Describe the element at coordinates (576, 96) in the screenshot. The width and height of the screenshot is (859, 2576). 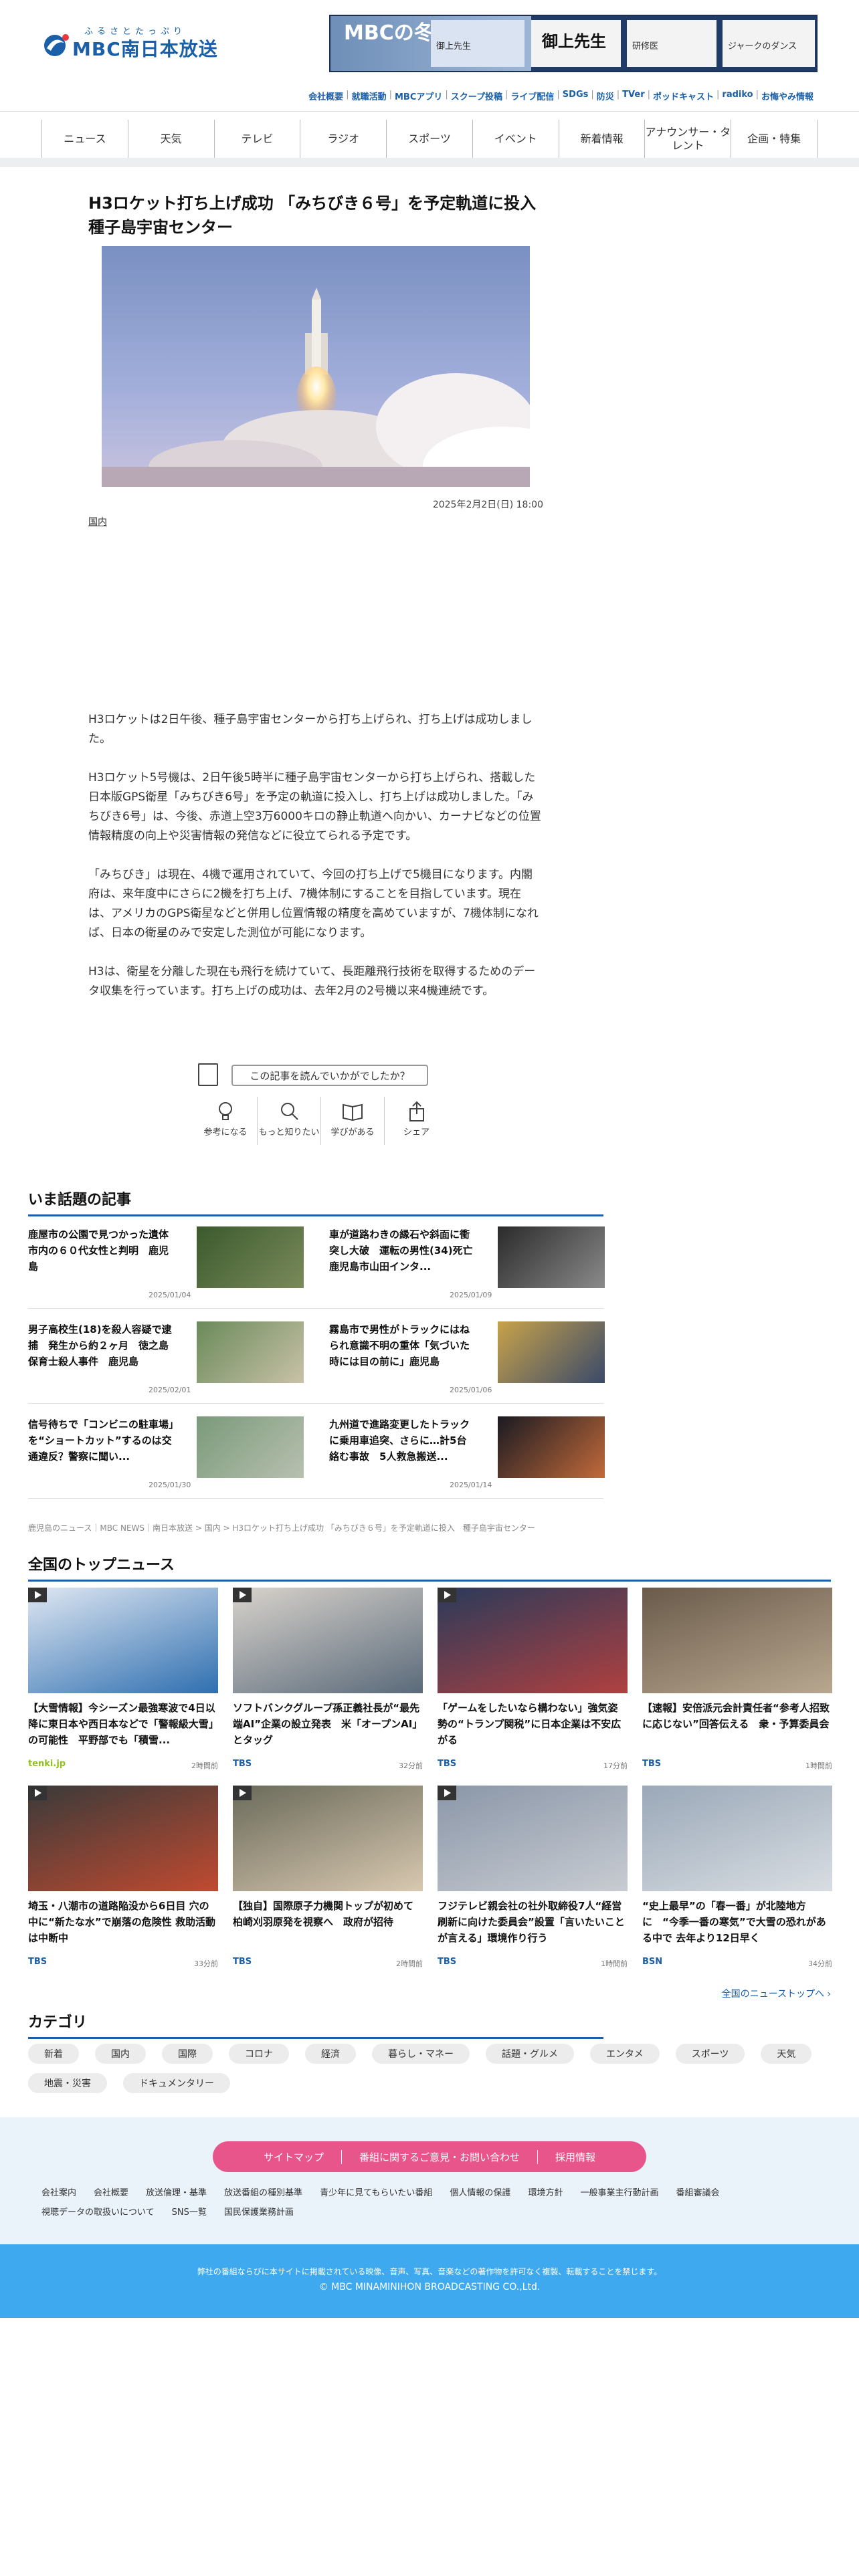
I see `utility-link: SDGs` at that location.